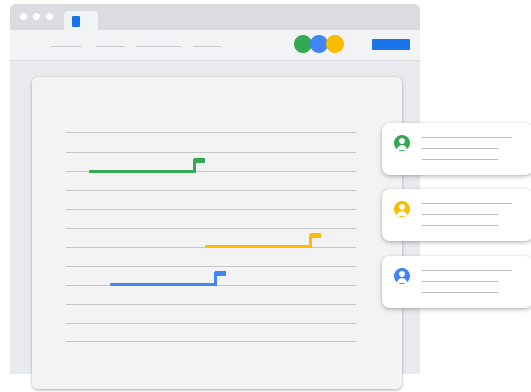  I want to click on browser-tab, so click(81, 21).